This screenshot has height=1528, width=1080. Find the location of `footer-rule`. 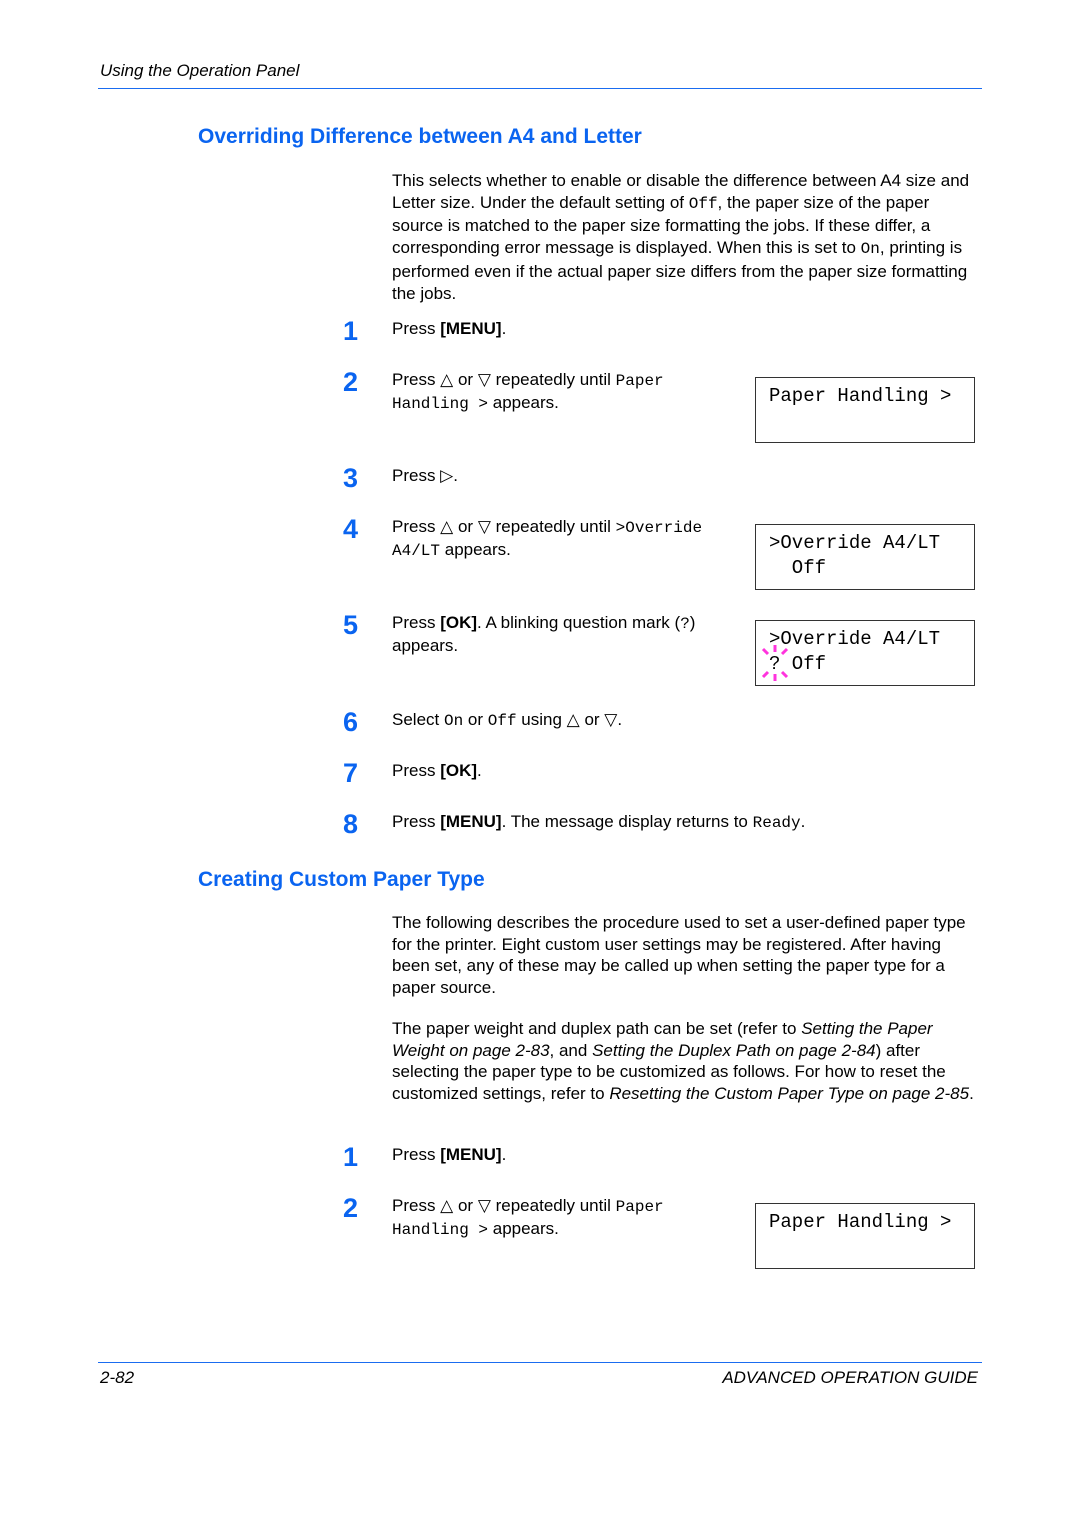

footer-rule is located at coordinates (540, 1362).